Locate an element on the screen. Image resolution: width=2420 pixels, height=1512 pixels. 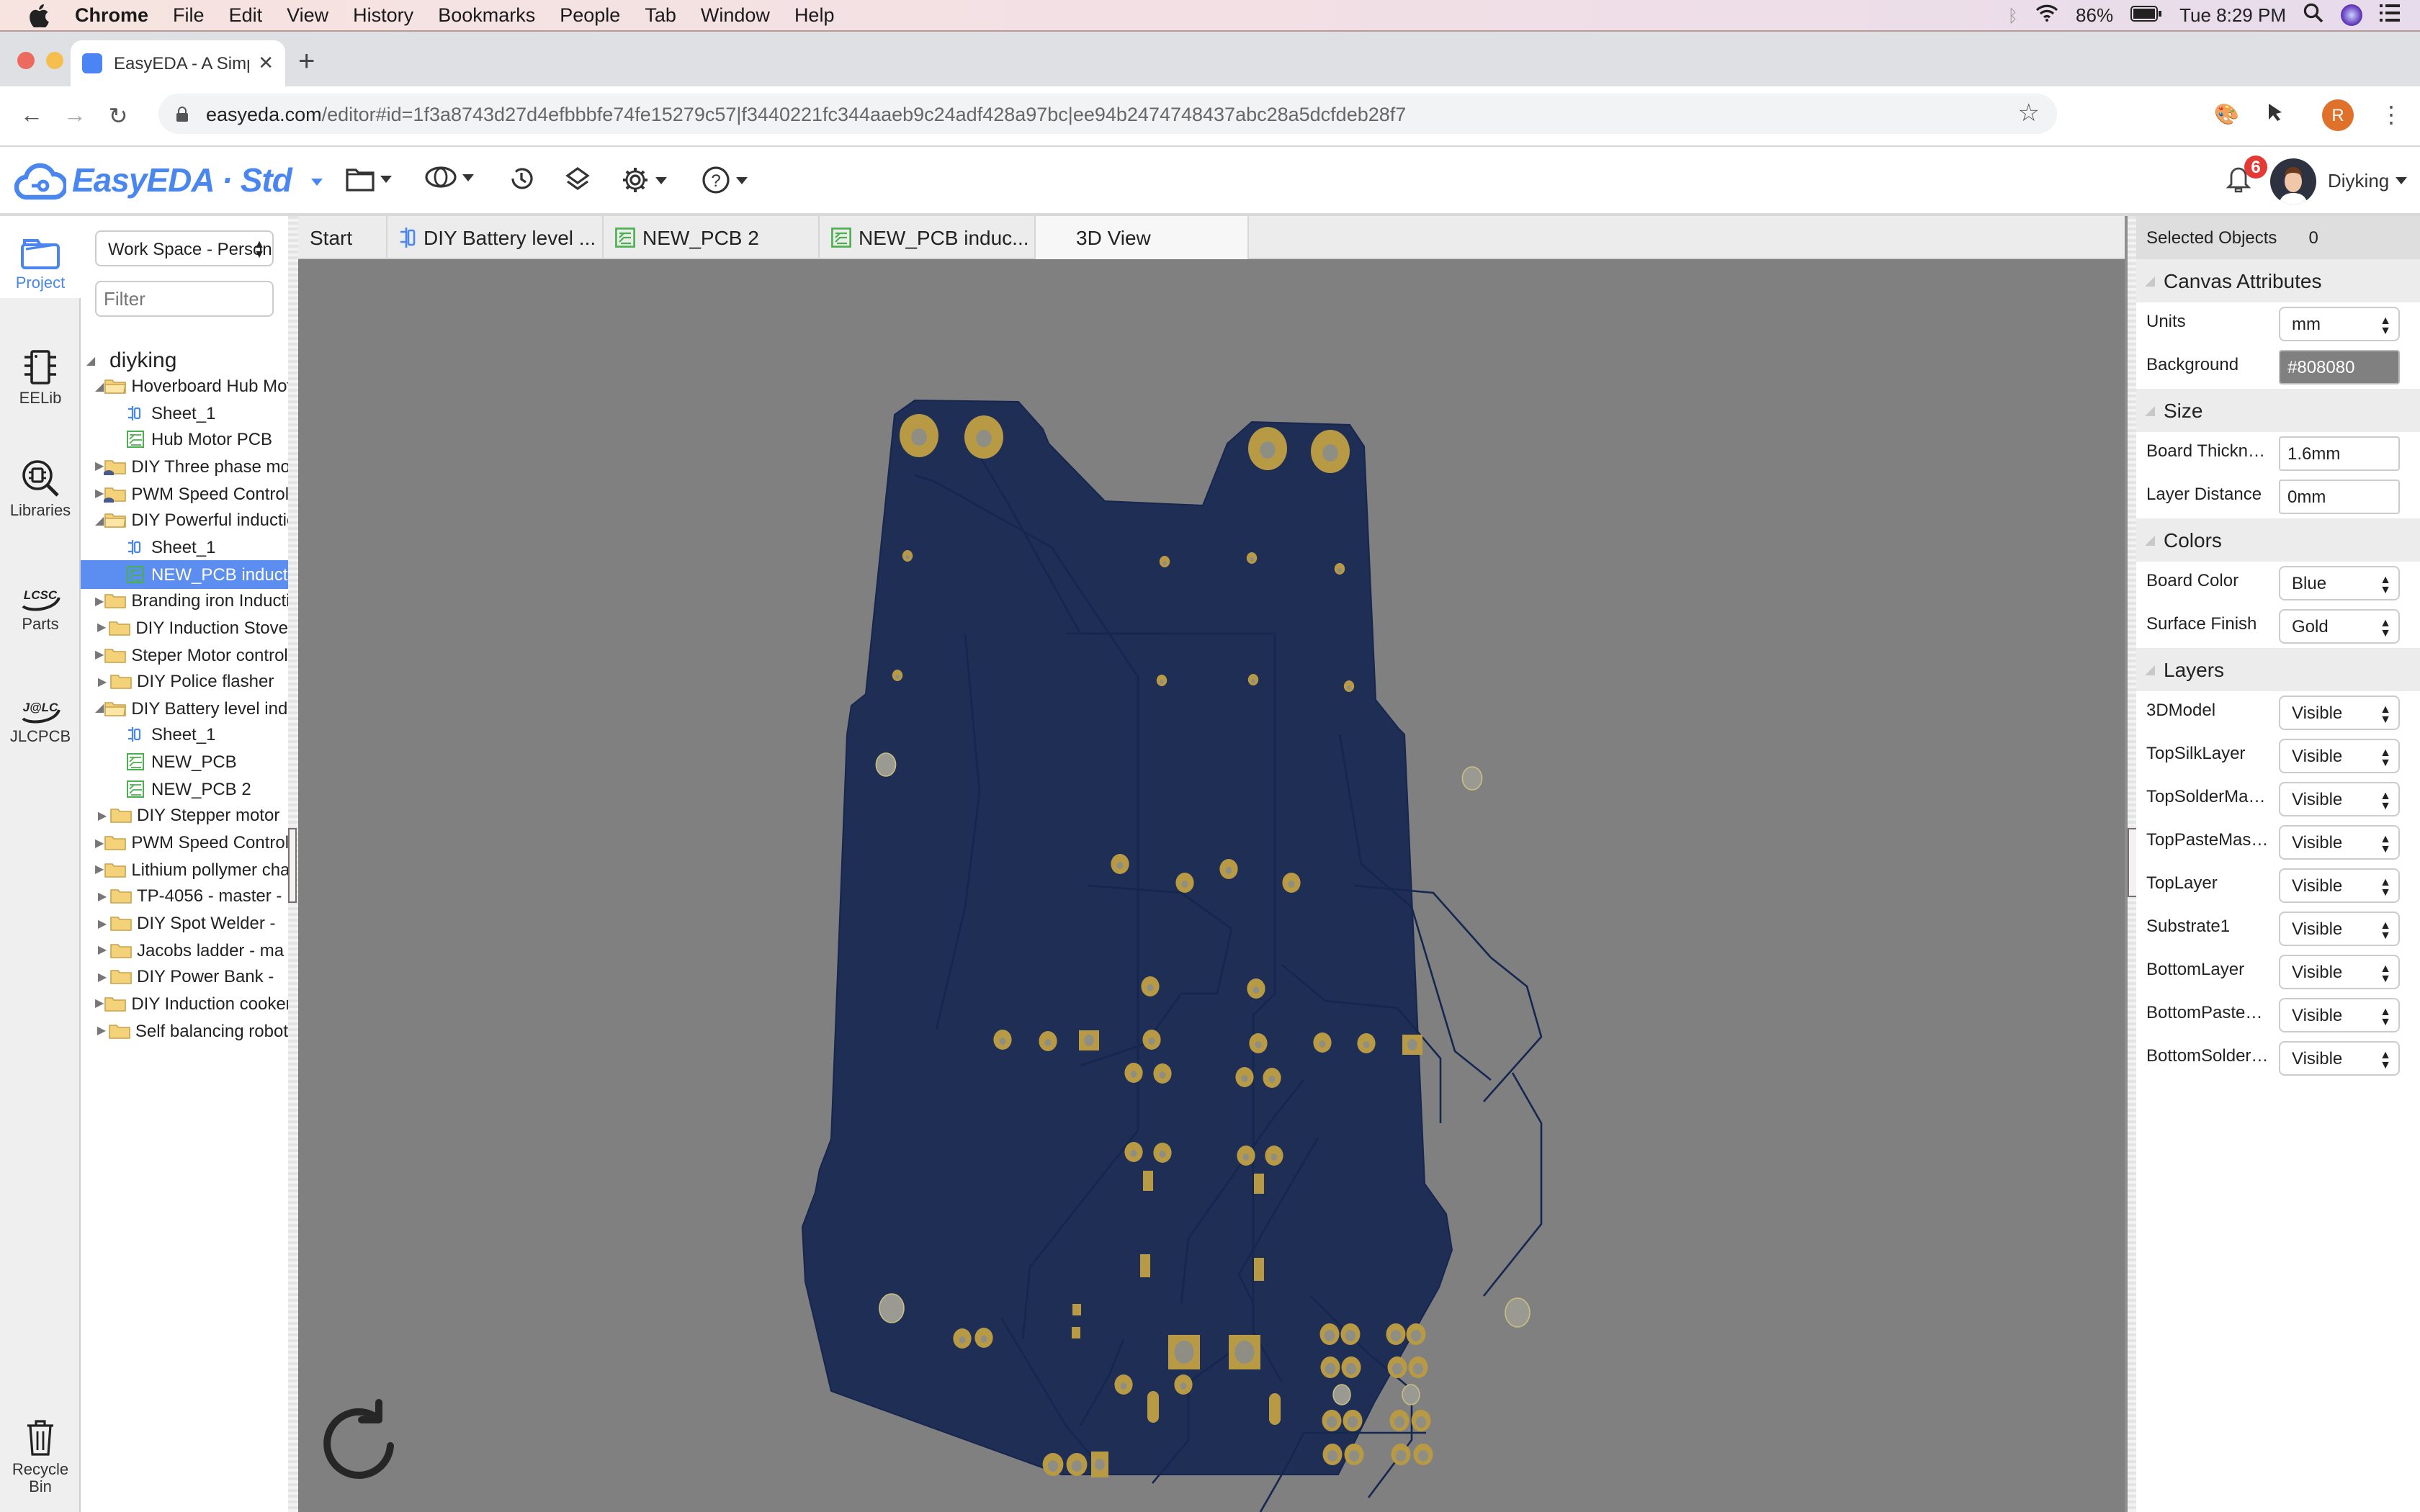
rail-libraries: Libraries is located at coordinates (40, 489).